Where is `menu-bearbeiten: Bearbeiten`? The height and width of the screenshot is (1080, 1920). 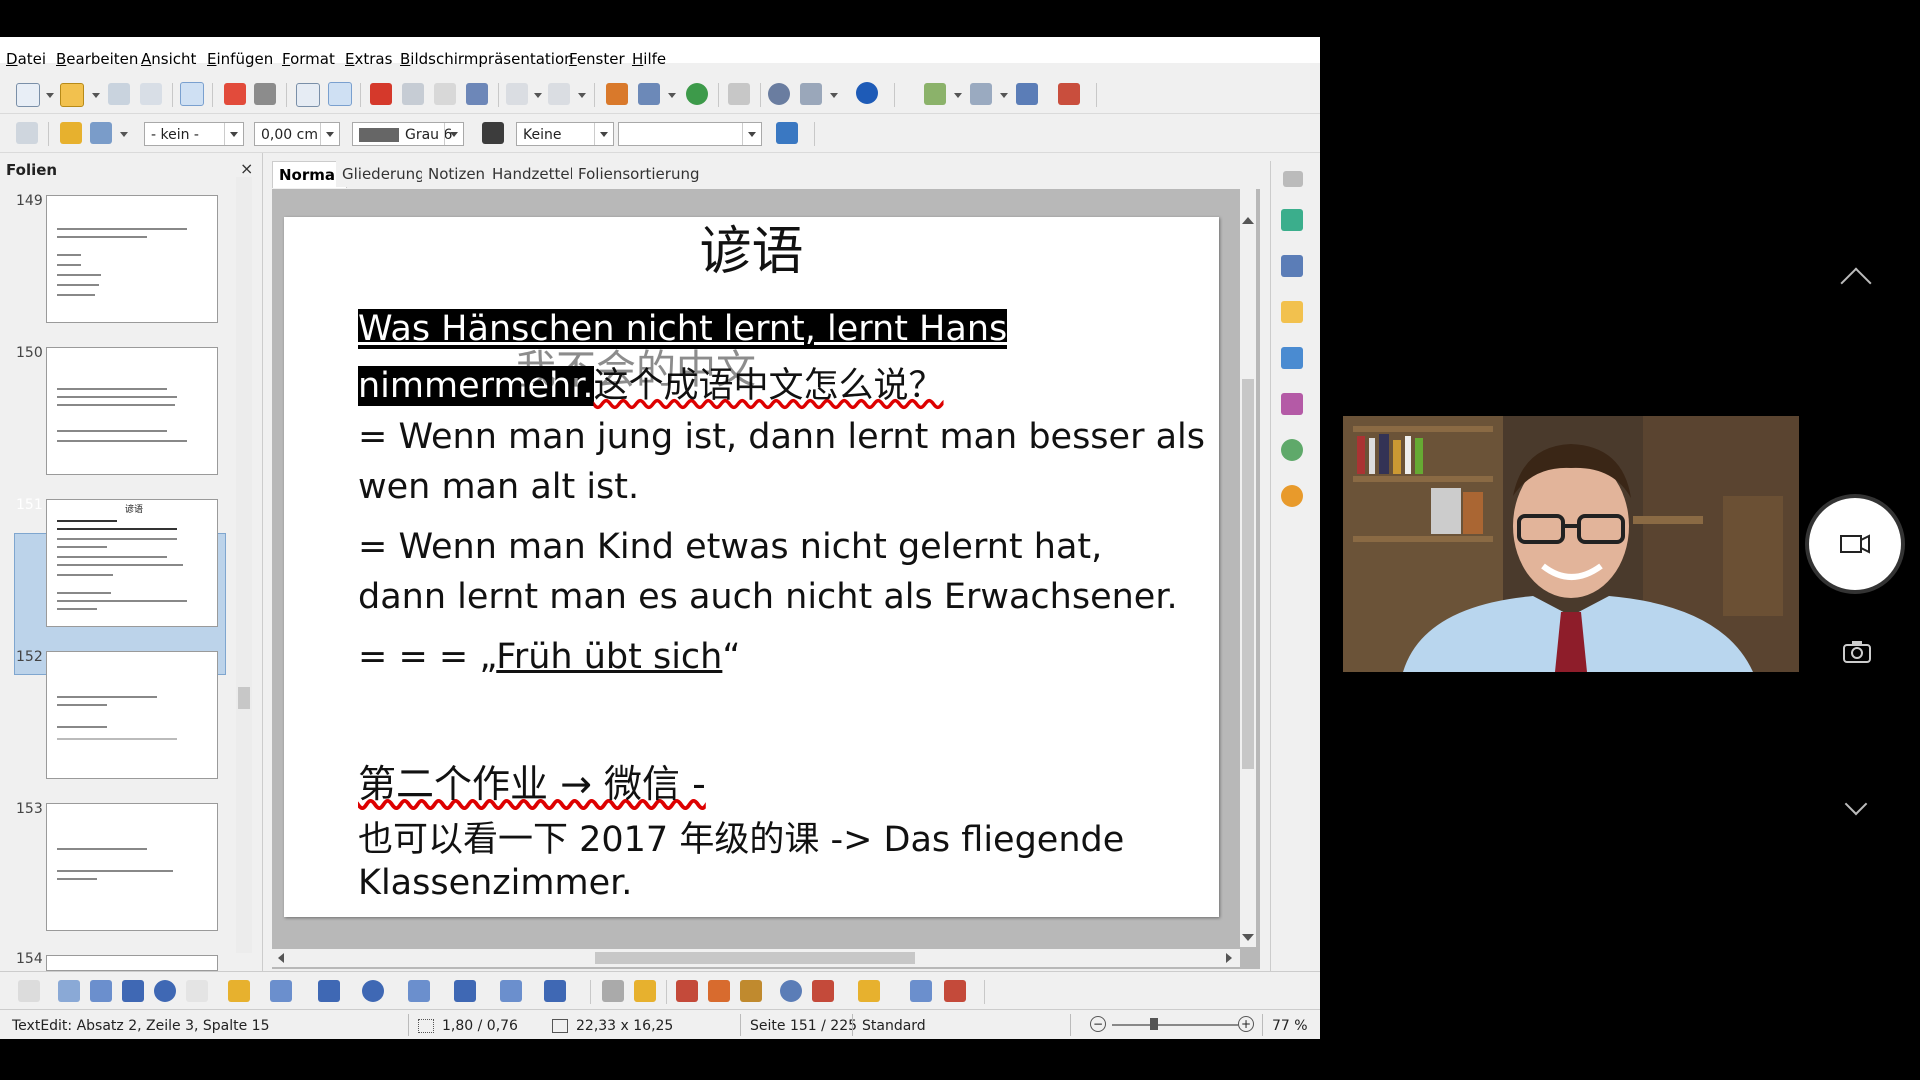
menu-bearbeiten: Bearbeiten is located at coordinates (97, 59).